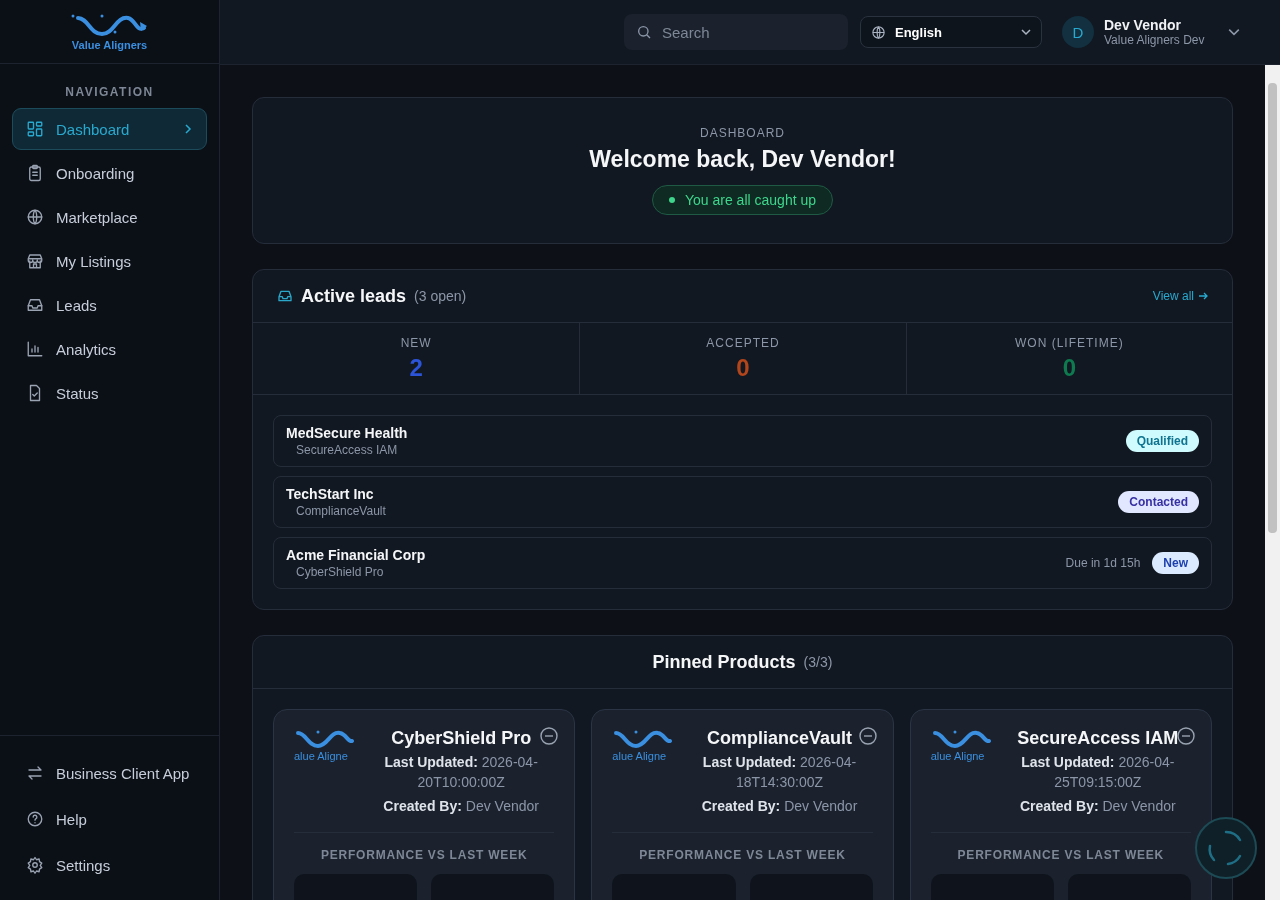  Describe the element at coordinates (742, 133) in the screenshot. I see `page-eyebrow: DASHBOARD` at that location.